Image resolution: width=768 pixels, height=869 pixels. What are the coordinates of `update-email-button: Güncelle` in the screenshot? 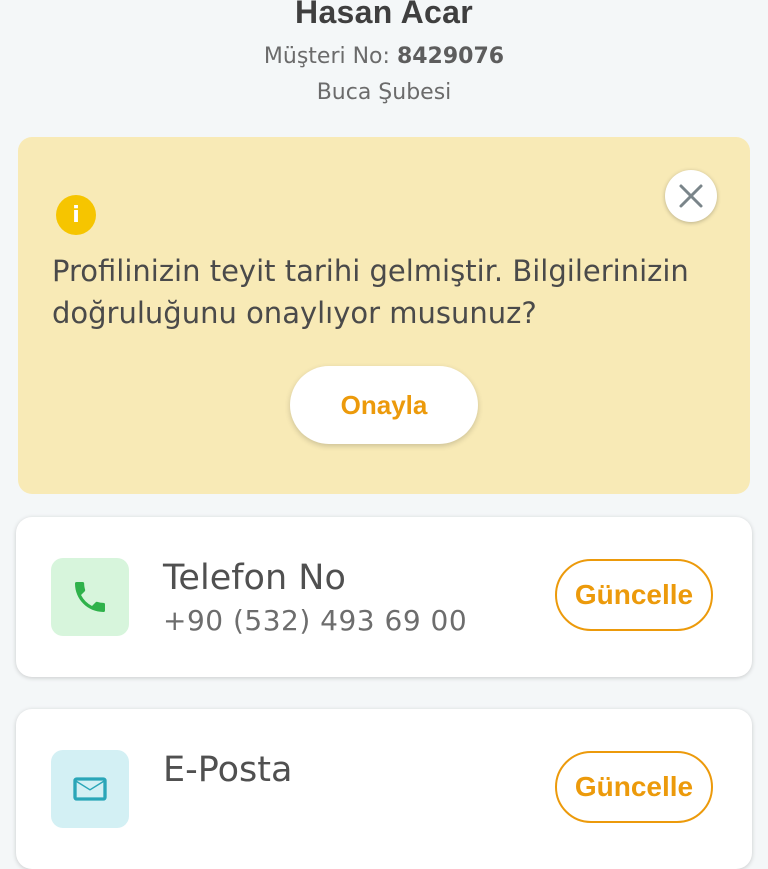 It's located at (634, 787).